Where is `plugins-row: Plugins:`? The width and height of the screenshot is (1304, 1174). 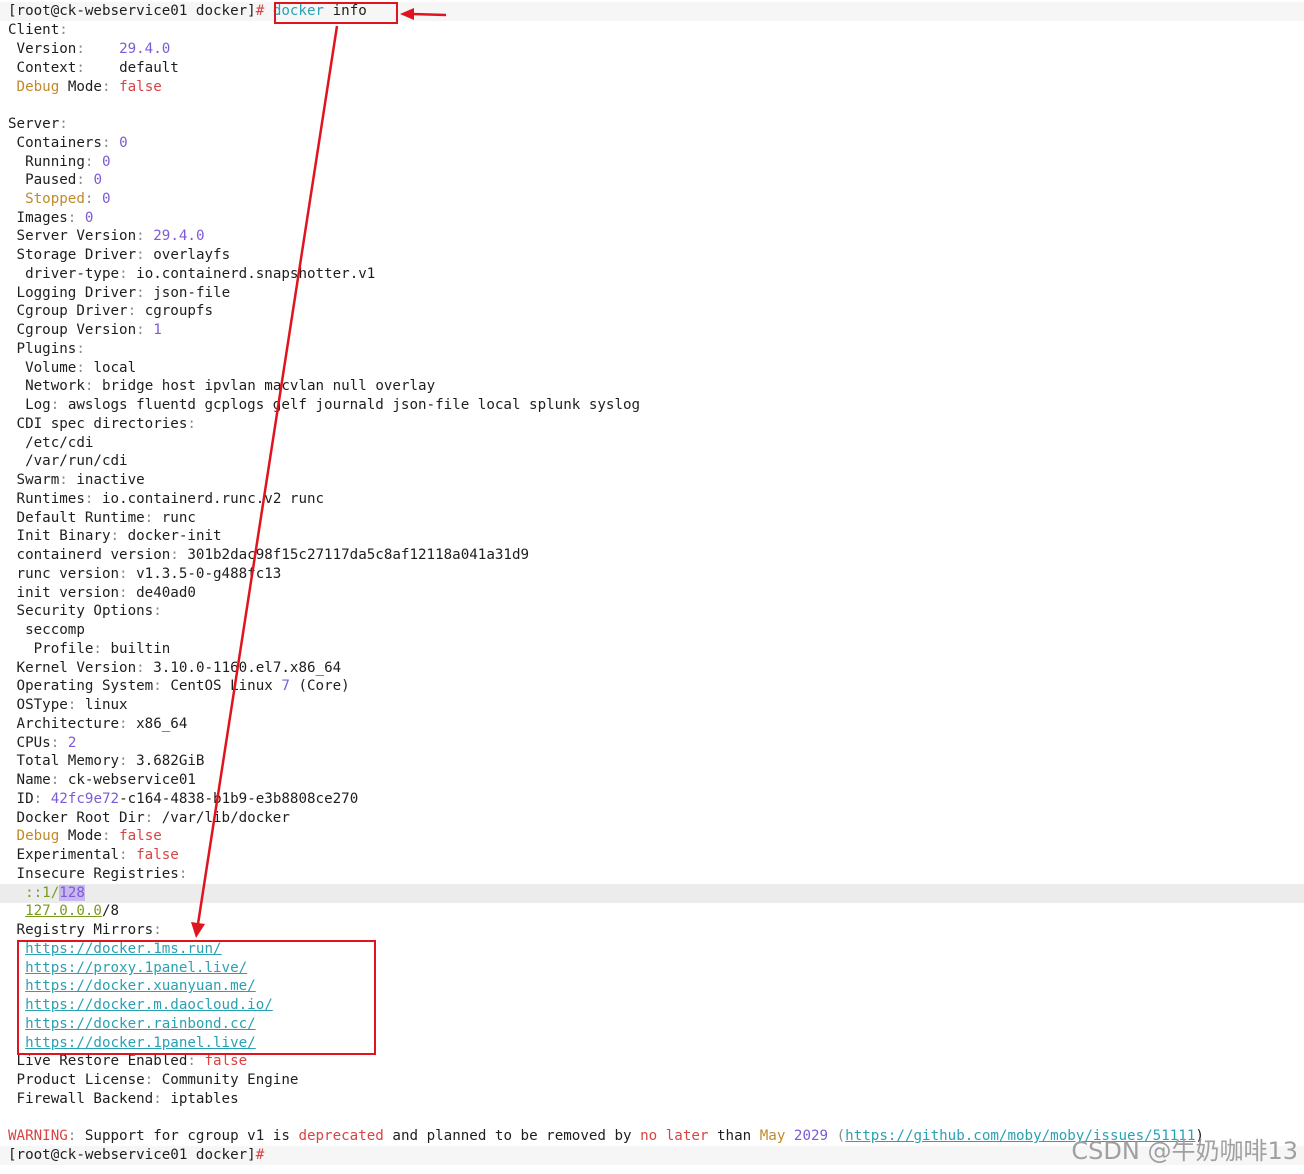 plugins-row: Plugins: is located at coordinates (50, 349).